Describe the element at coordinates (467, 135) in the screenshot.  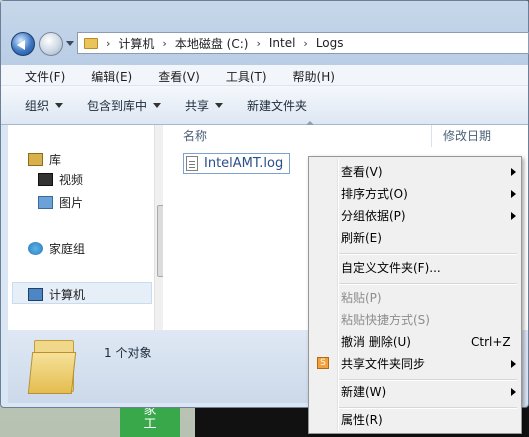
I see `column-header-modified: 修改日期` at that location.